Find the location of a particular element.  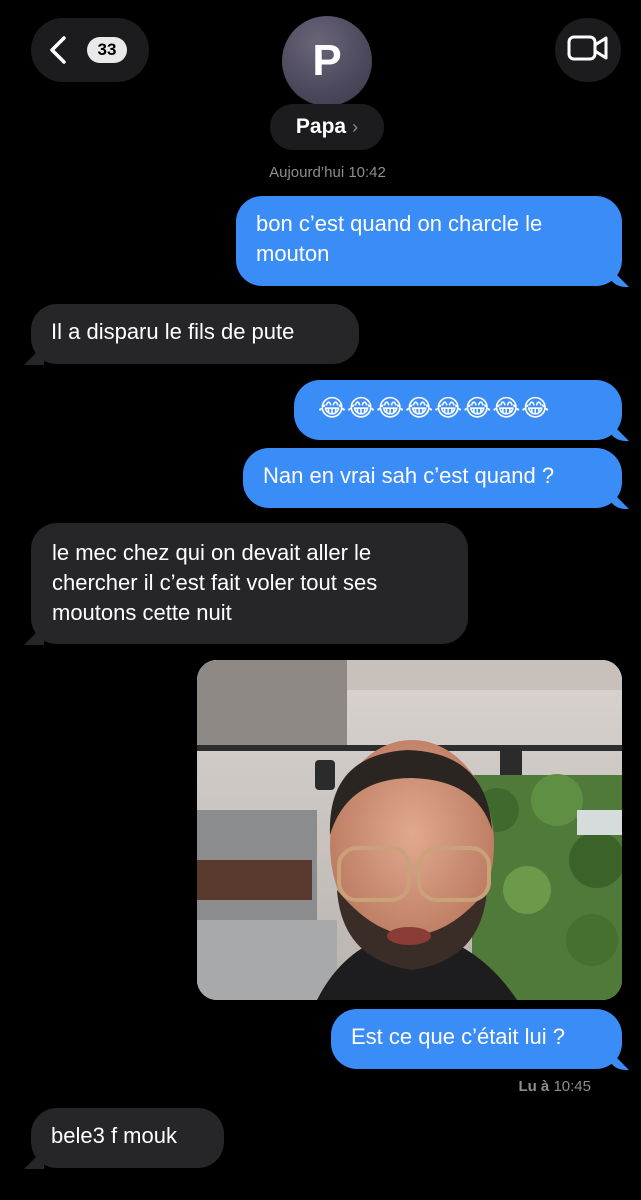

unread-count-badge: 33 is located at coordinates (107, 50).